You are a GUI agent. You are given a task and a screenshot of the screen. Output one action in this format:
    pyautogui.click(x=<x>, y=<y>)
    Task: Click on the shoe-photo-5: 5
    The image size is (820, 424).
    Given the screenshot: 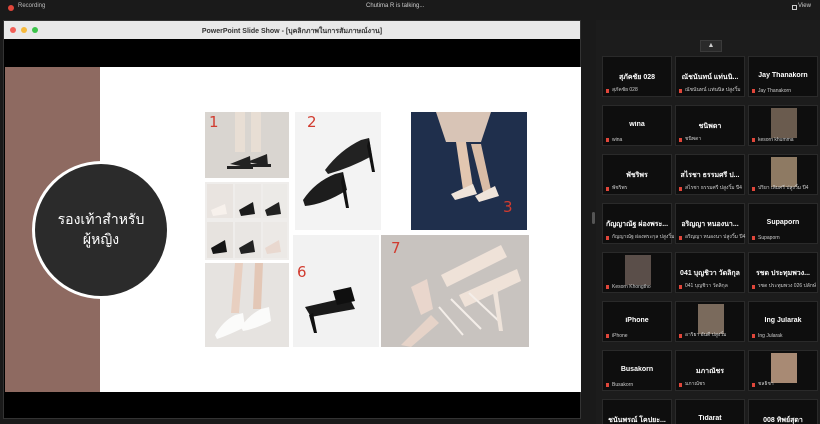 What is the action you would take?
    pyautogui.click(x=247, y=305)
    